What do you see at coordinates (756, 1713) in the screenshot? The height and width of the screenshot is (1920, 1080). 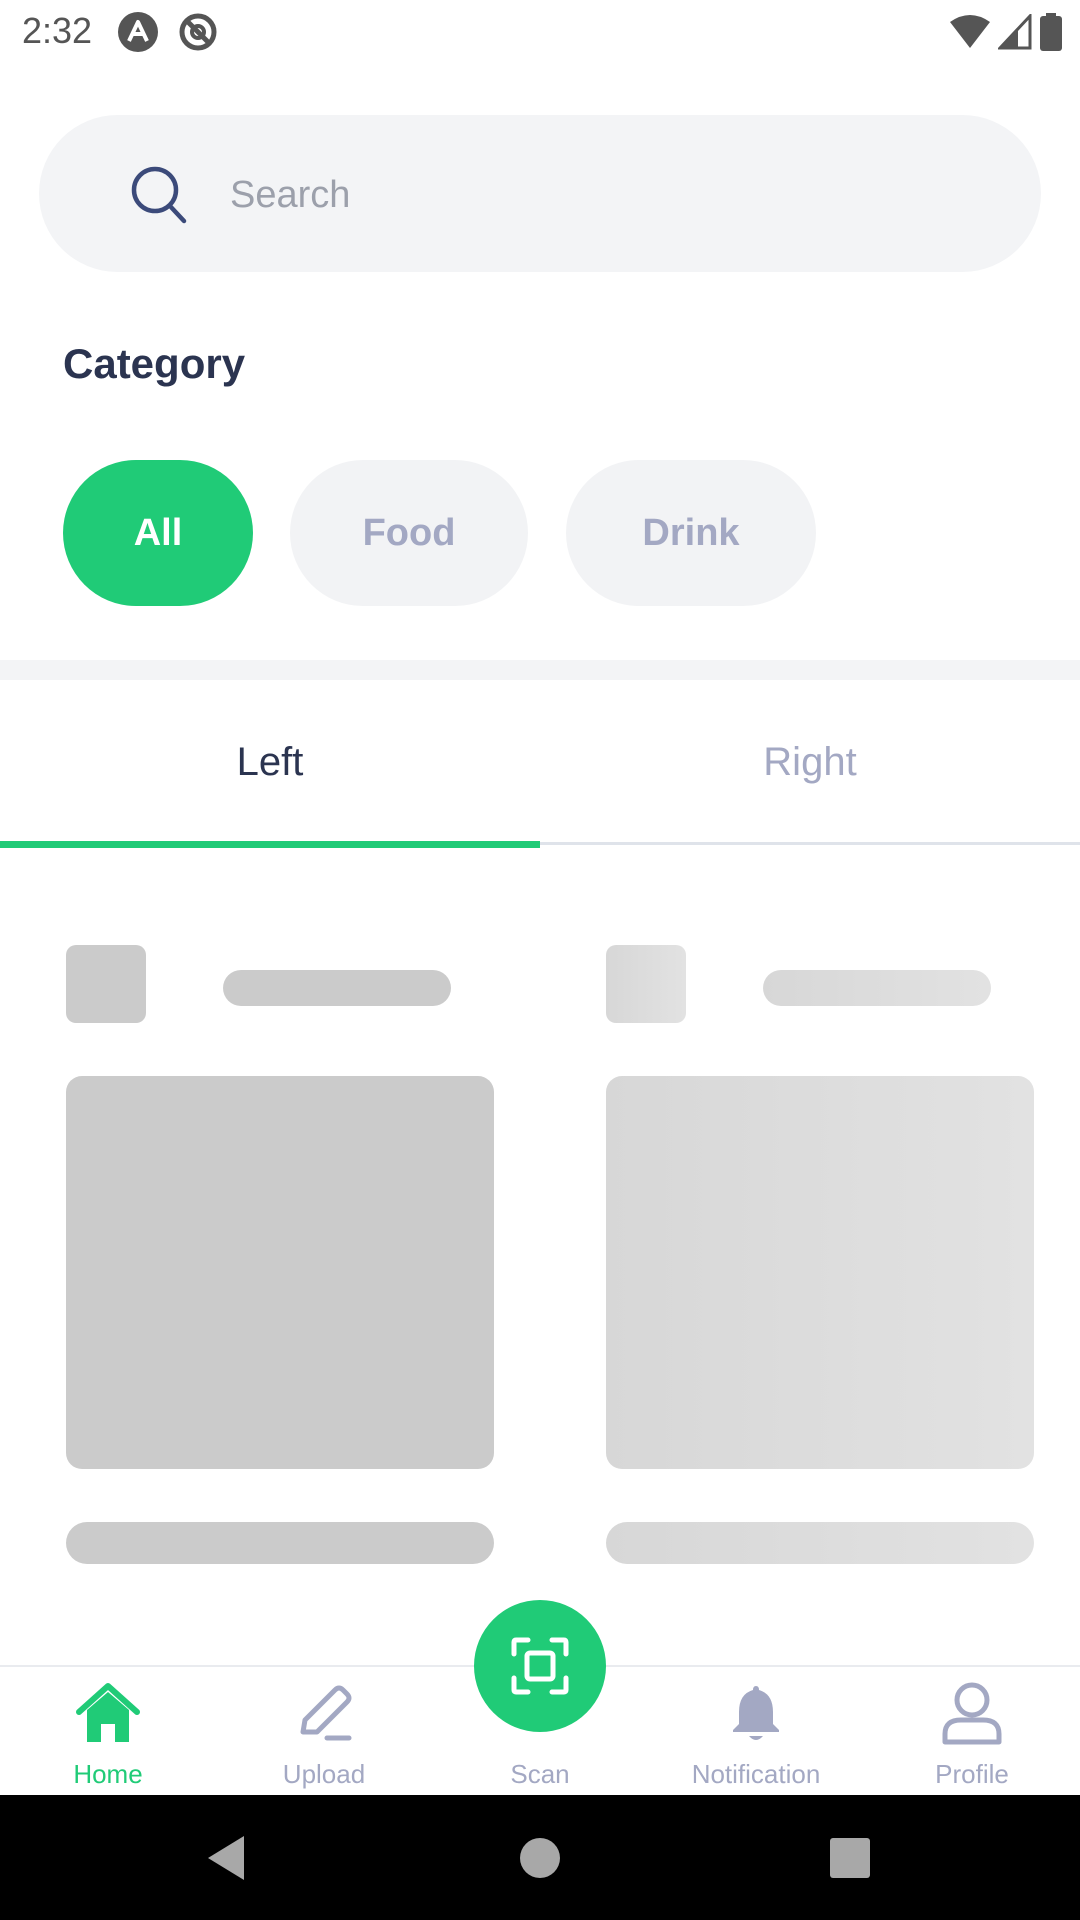 I see `bell-icon` at bounding box center [756, 1713].